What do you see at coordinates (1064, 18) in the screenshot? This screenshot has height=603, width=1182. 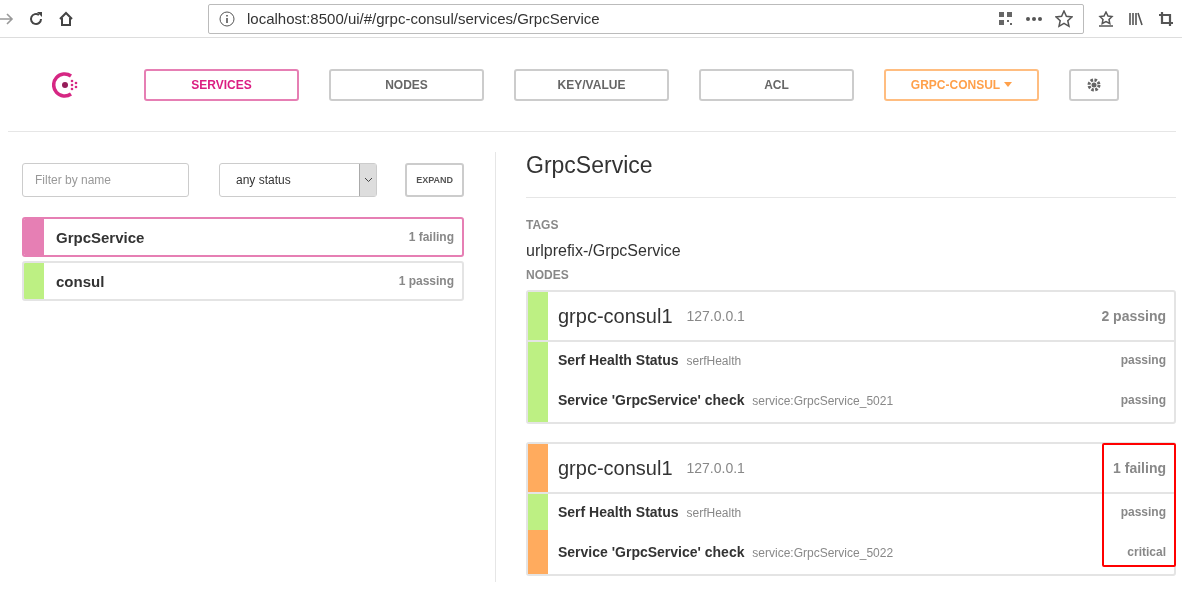 I see `star-icon` at bounding box center [1064, 18].